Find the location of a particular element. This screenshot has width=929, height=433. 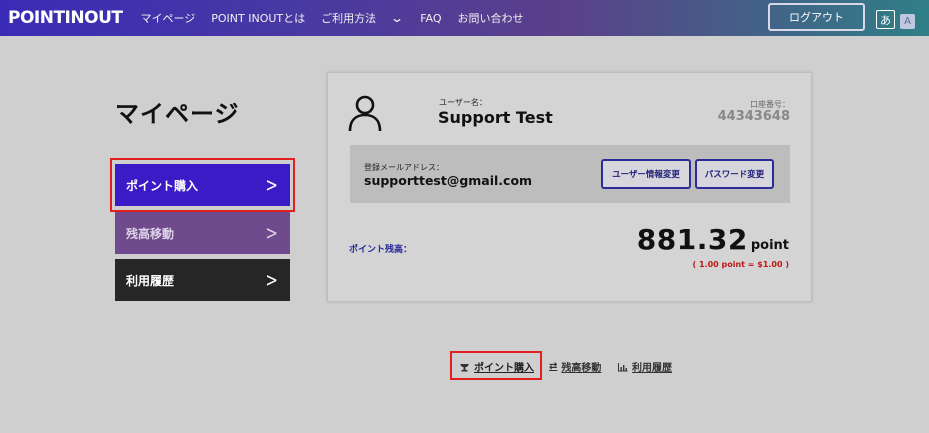

bar-chart-icon is located at coordinates (623, 366).